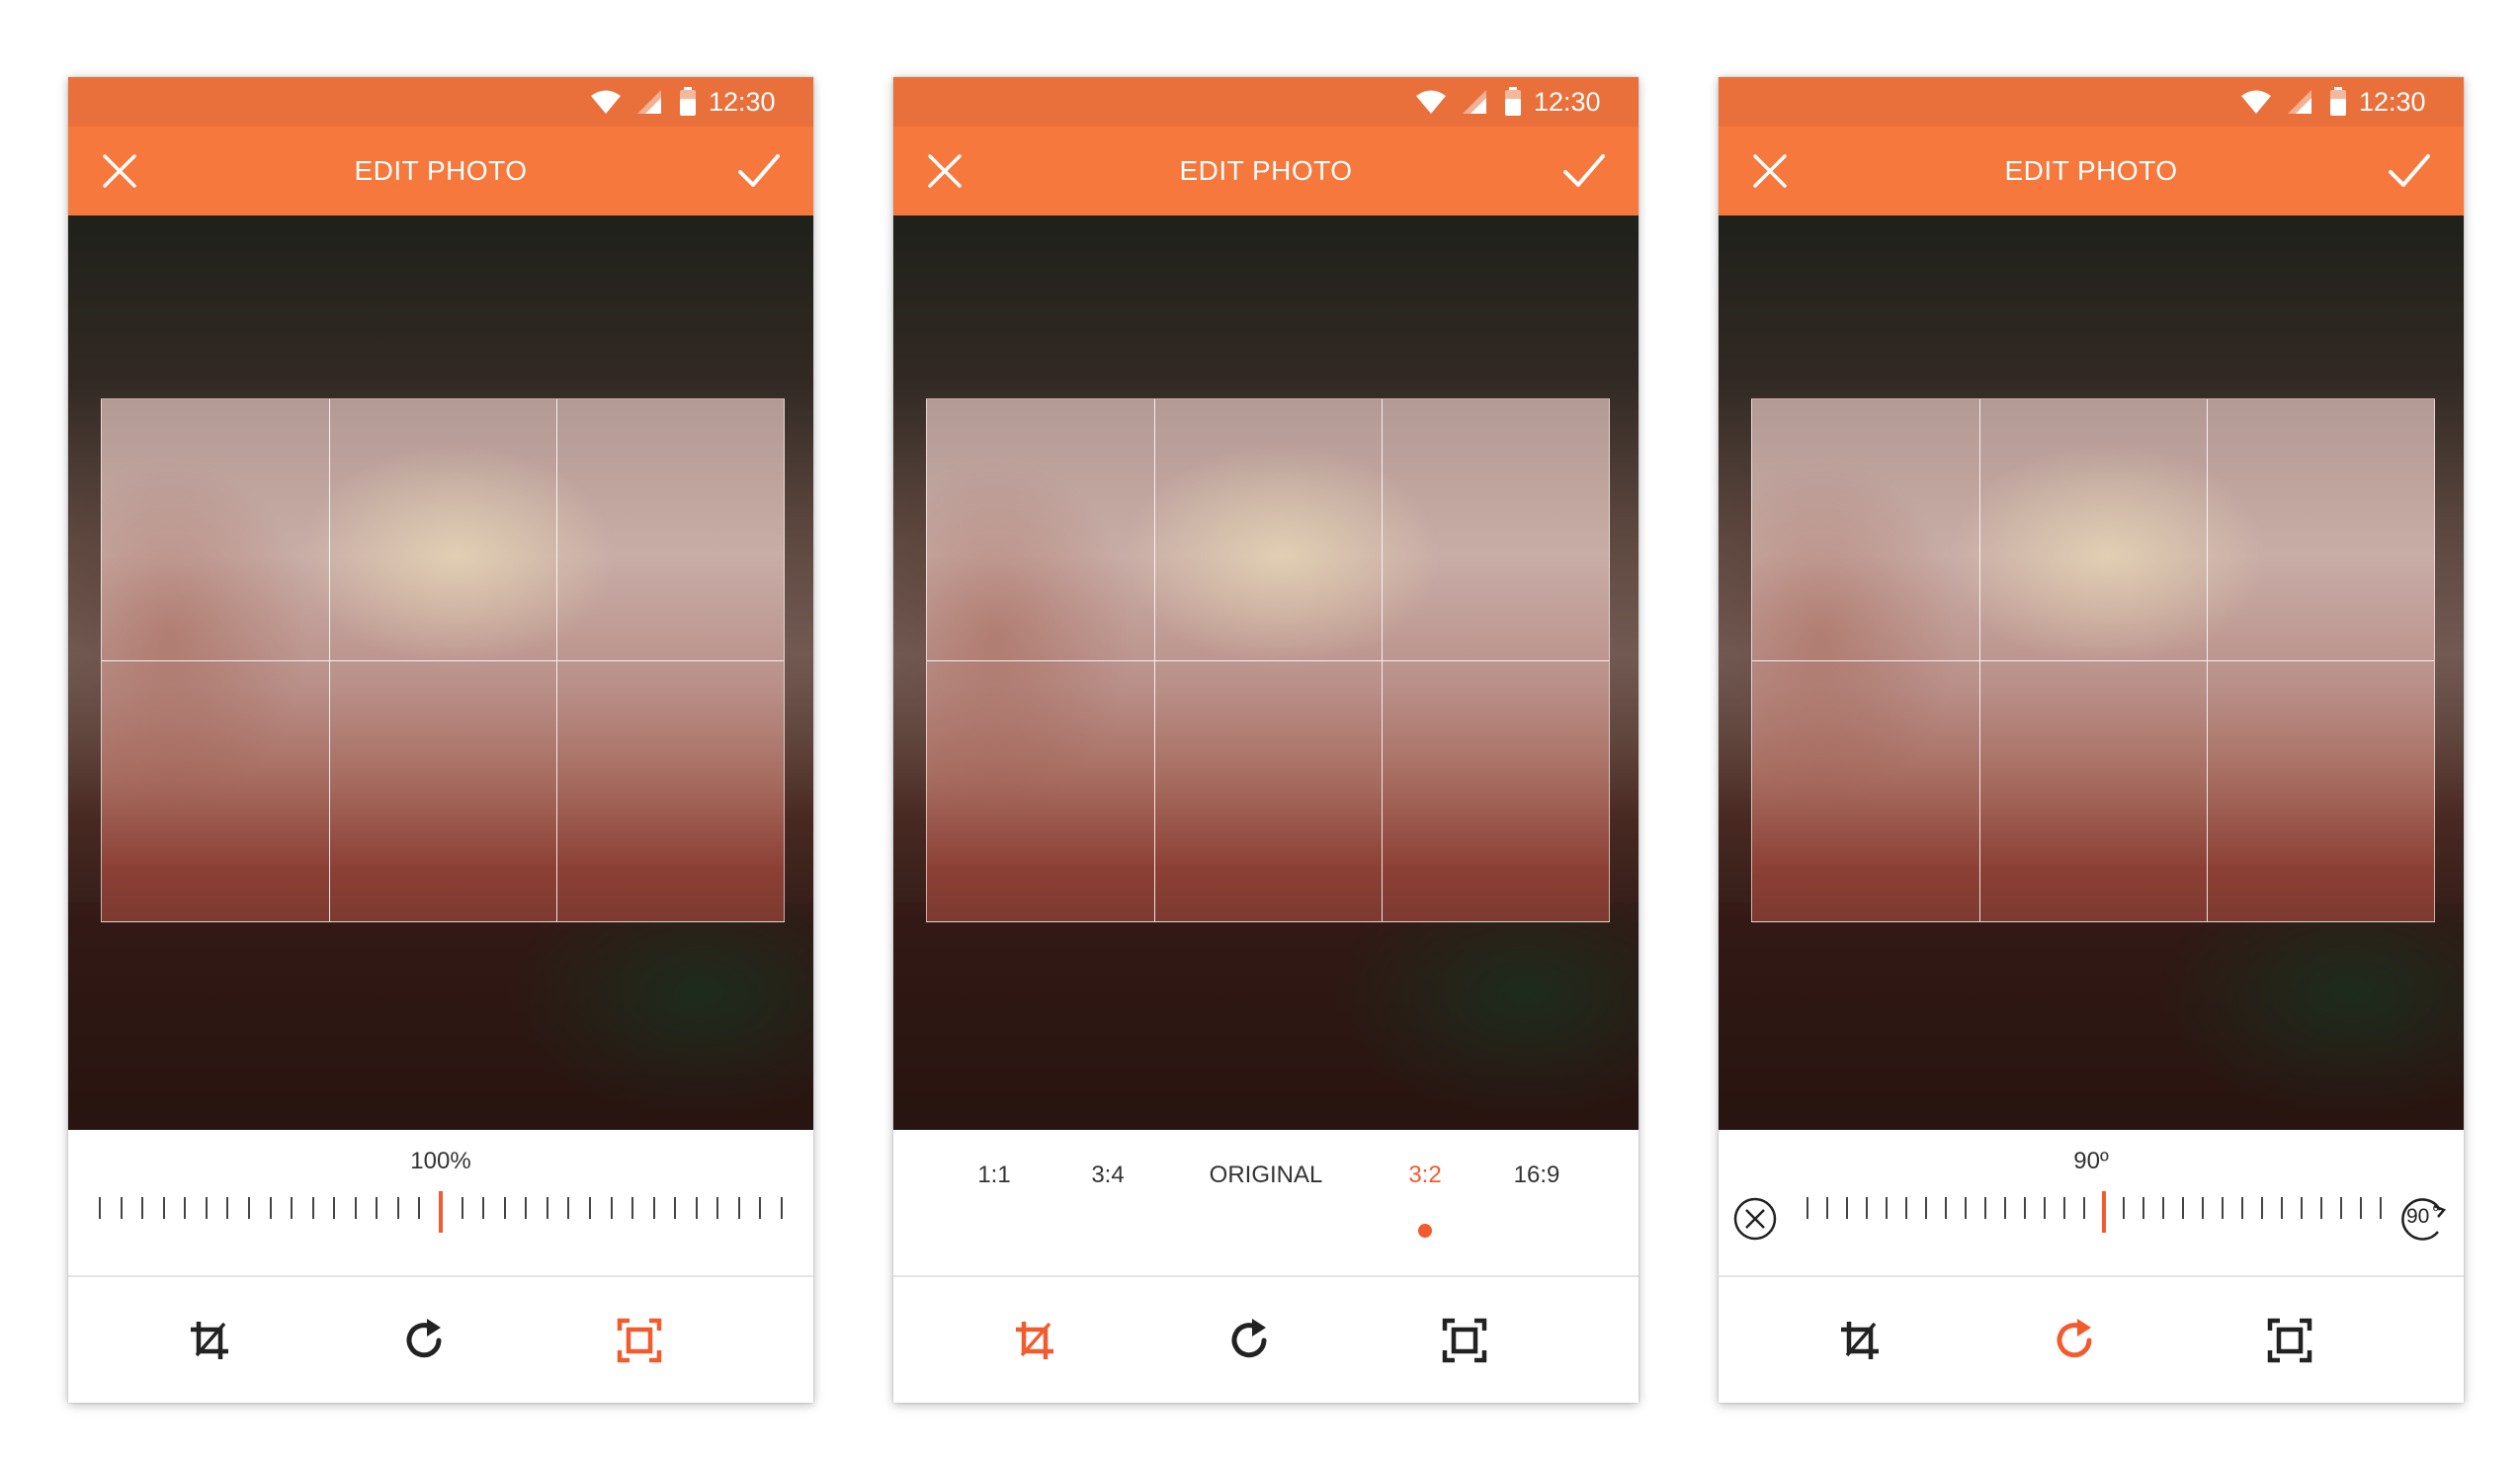 This screenshot has height=1465, width=2520. I want to click on adjust-panel: 1:1 3:4 ORIGINAL 3:2 16:9, so click(1265, 1199).